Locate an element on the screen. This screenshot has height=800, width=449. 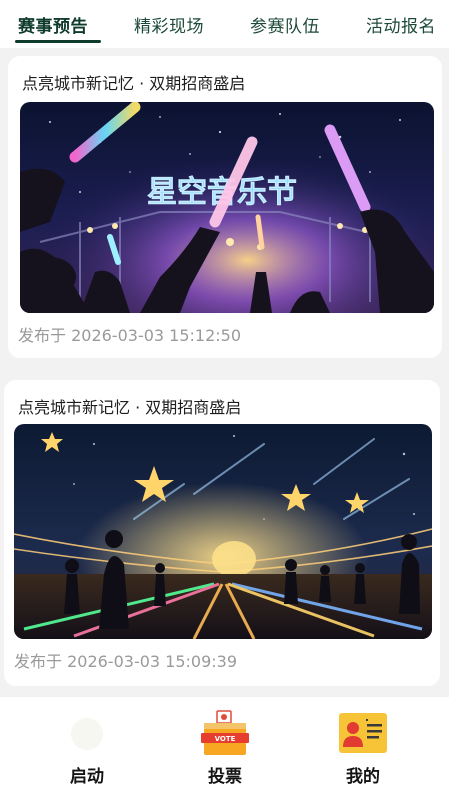
tab-registration: 活动报名 is located at coordinates (401, 24).